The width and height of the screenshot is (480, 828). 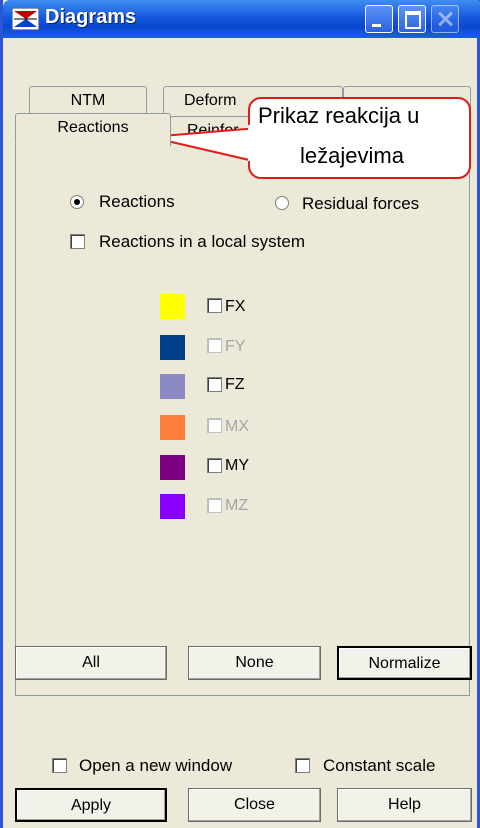 What do you see at coordinates (361, 203) in the screenshot?
I see `radio-residual-forces-label: Residual forces` at bounding box center [361, 203].